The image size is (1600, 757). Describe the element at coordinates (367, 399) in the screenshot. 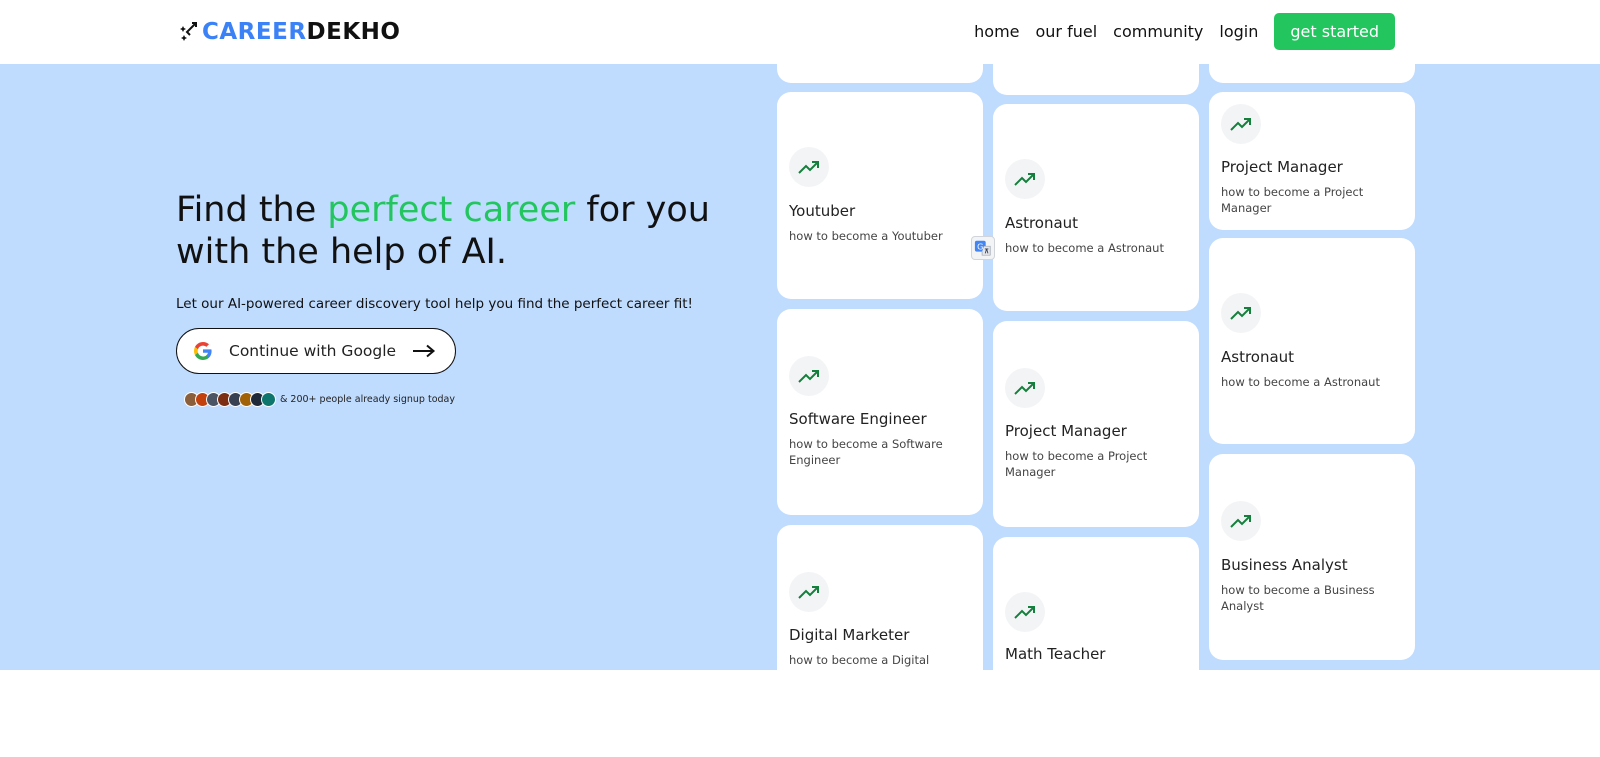

I see `social-proof-text: & 200+ people already signup today` at that location.